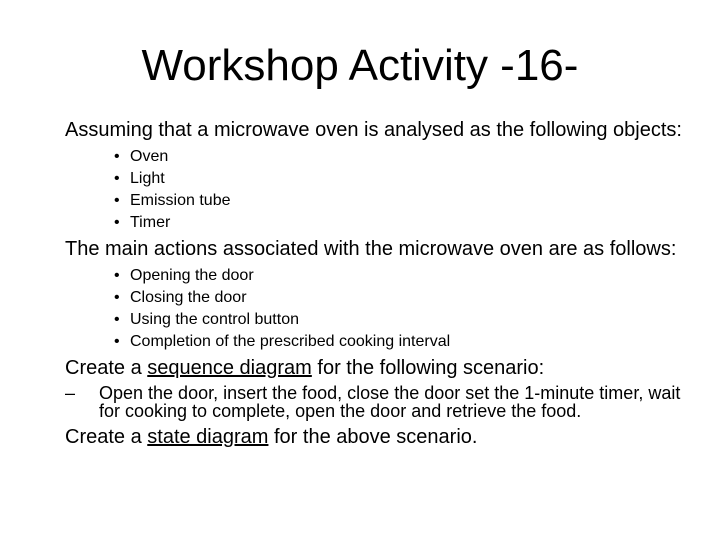  Describe the element at coordinates (385, 298) in the screenshot. I see `list-item: • Closing the door` at that location.